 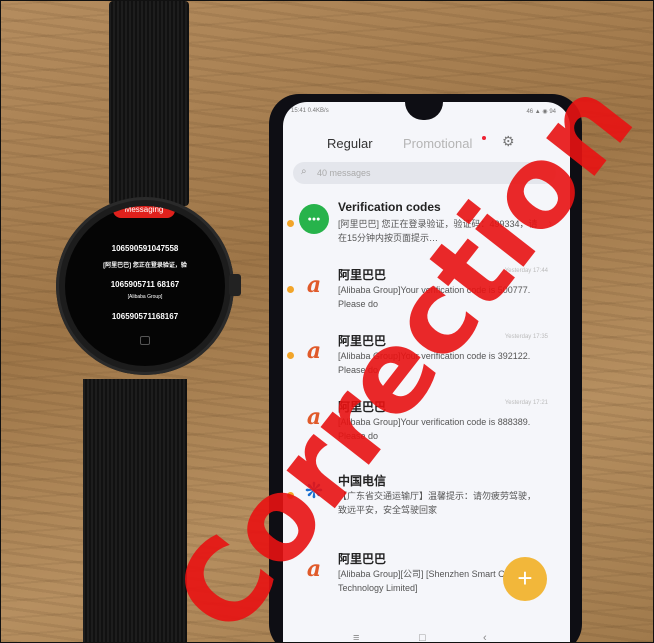 I want to click on promotional-badge, so click(x=484, y=138).